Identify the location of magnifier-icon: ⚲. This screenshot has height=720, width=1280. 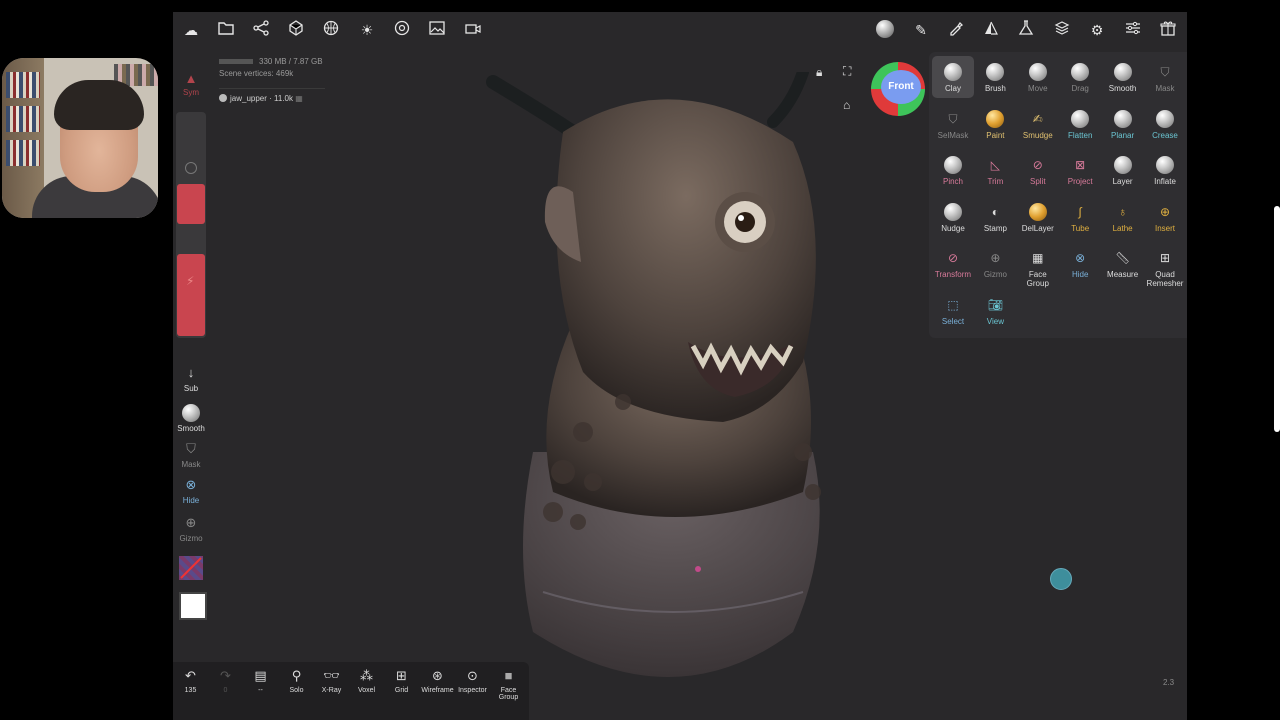
(296, 675).